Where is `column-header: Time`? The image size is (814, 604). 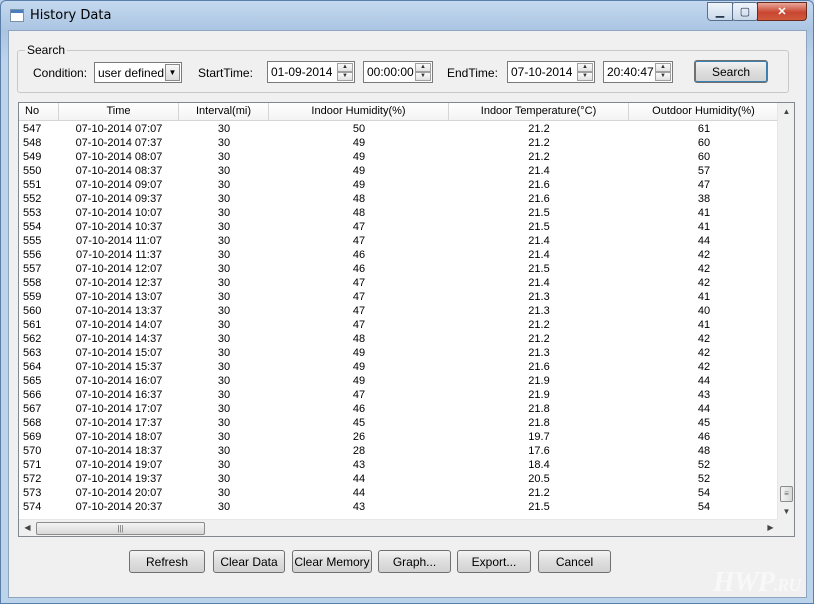 column-header: Time is located at coordinates (119, 112).